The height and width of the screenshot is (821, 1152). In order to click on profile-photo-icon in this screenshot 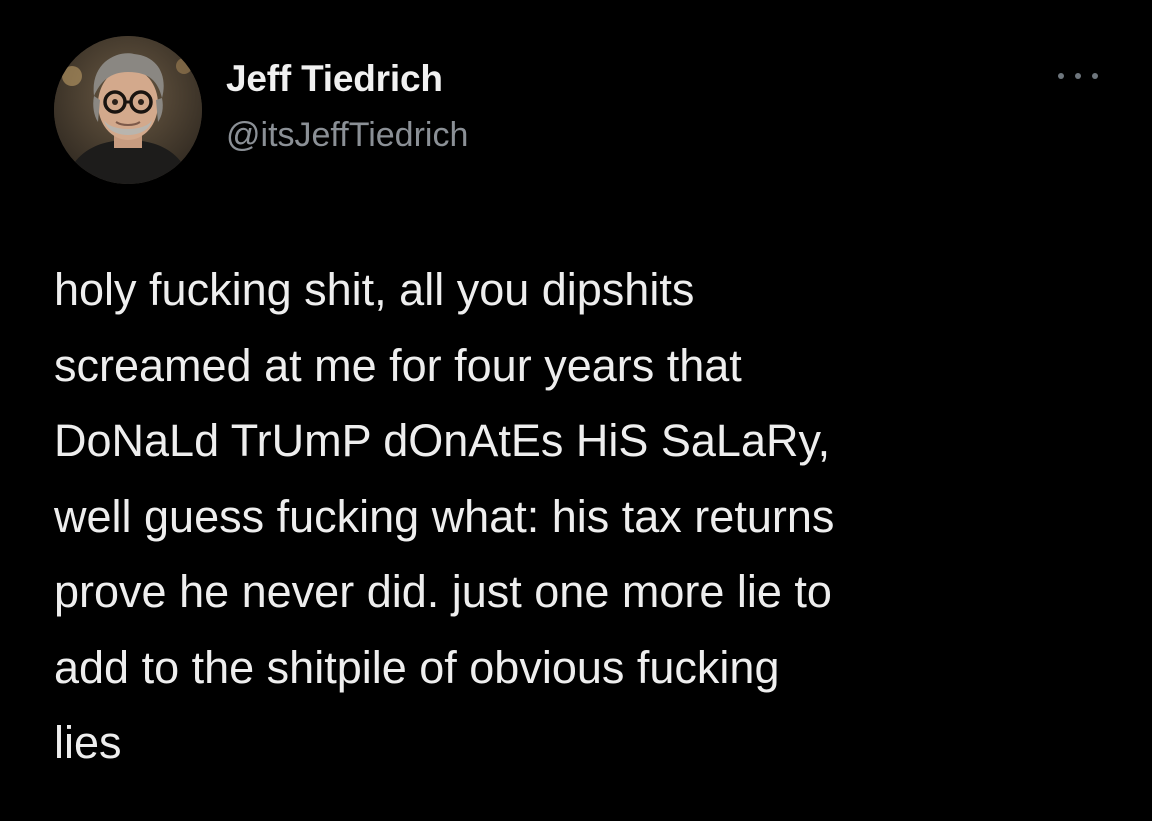, I will do `click(128, 110)`.